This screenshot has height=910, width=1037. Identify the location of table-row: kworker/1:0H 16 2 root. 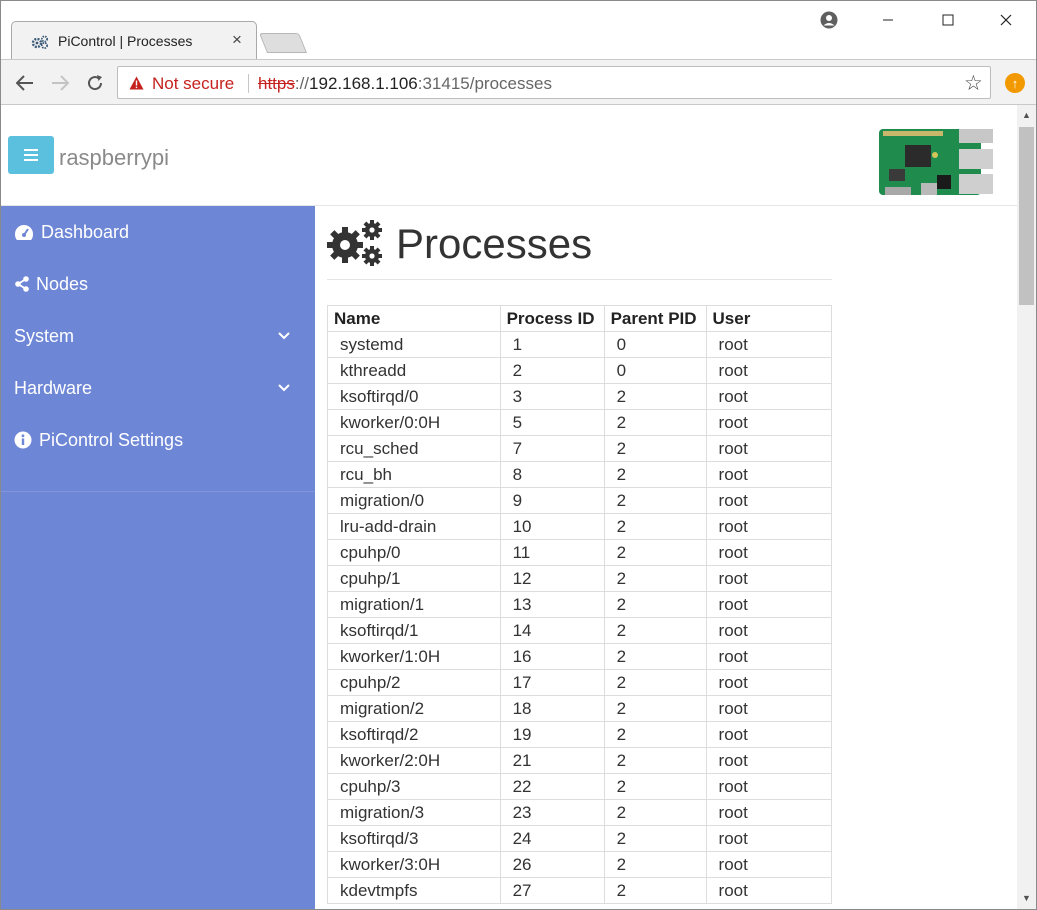
(580, 656).